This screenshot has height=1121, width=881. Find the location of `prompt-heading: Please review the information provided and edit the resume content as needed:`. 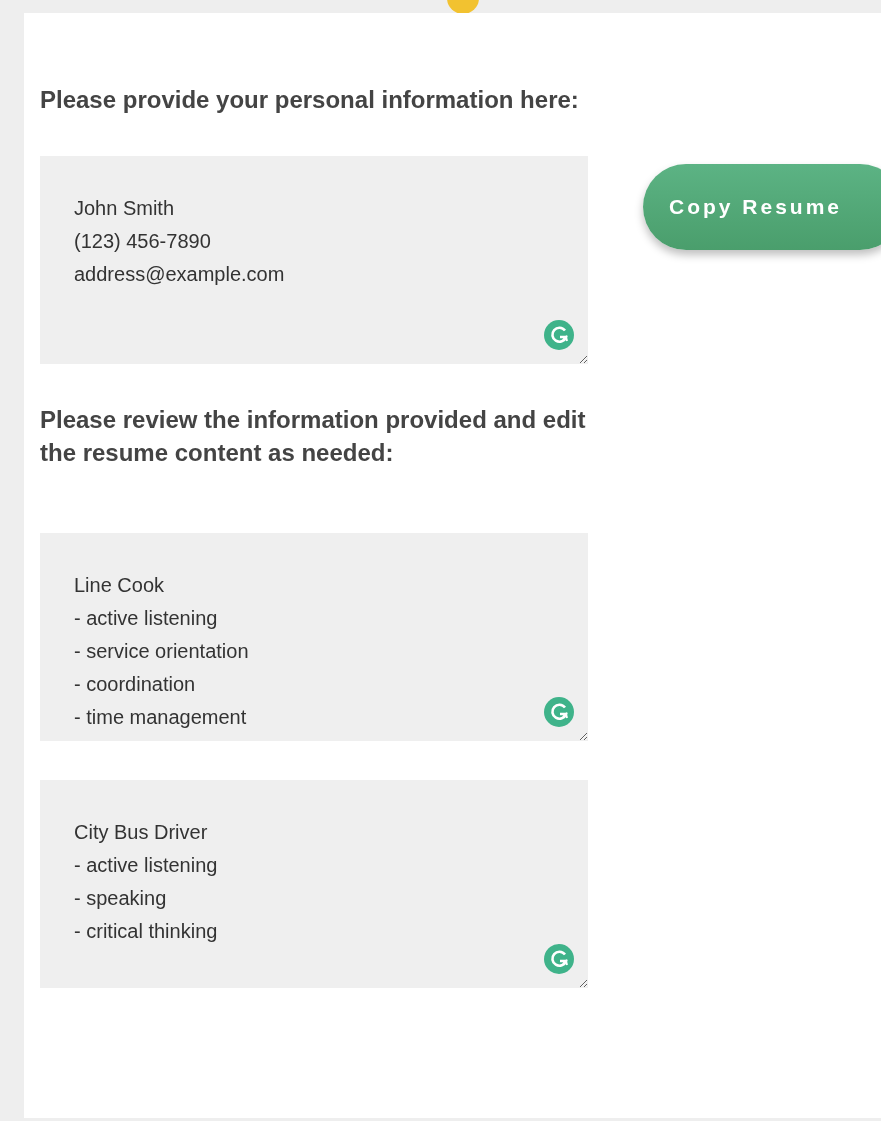

prompt-heading: Please review the information provided and edit the resume content as needed: is located at coordinates (313, 436).